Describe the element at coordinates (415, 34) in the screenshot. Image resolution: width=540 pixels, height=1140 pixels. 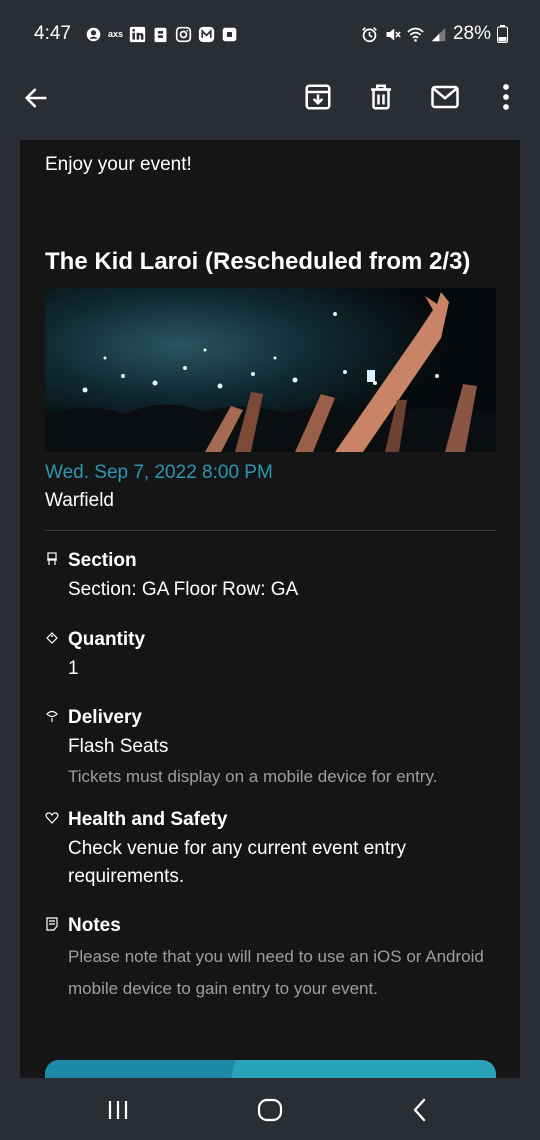
I see `wifi-icon` at that location.